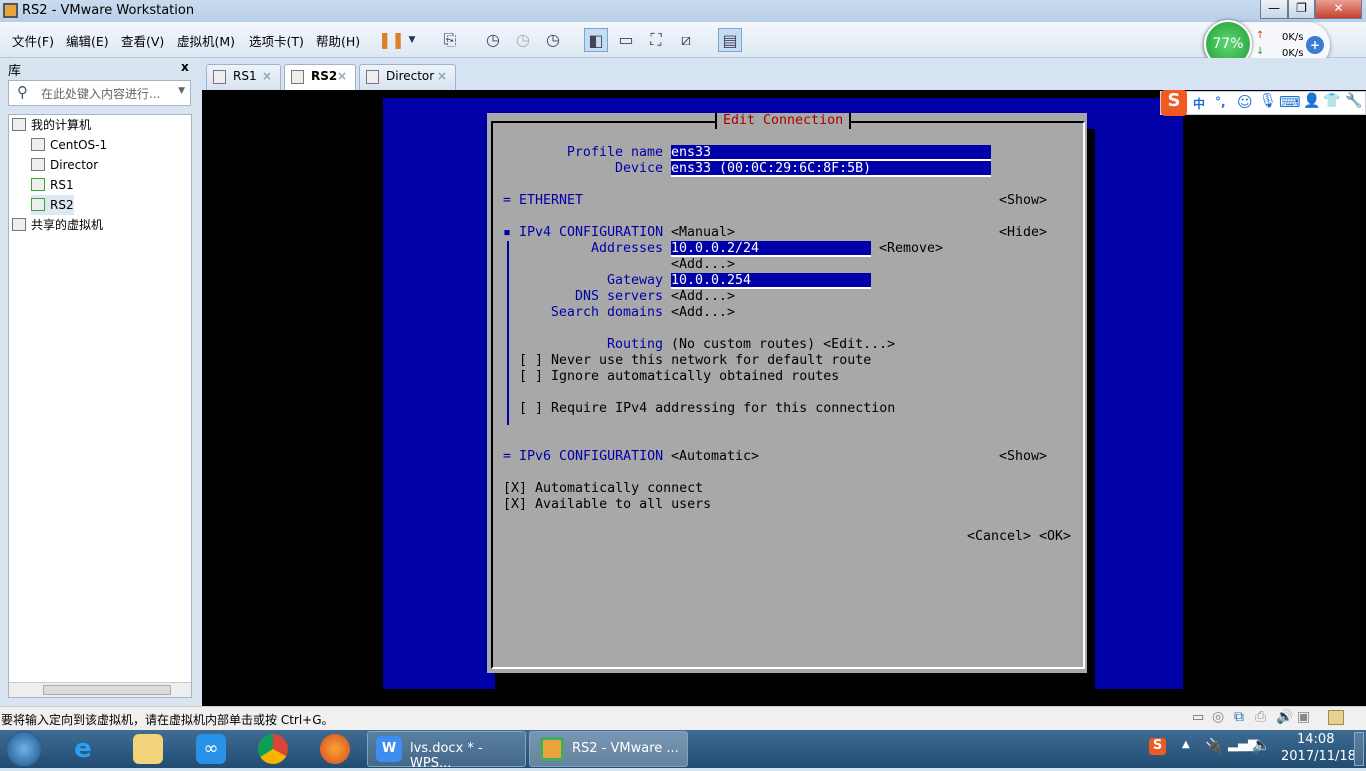 Image resolution: width=1366 pixels, height=771 pixels. Describe the element at coordinates (69, 145) in the screenshot. I see `tree-item-centos-1: CentOS-1` at that location.